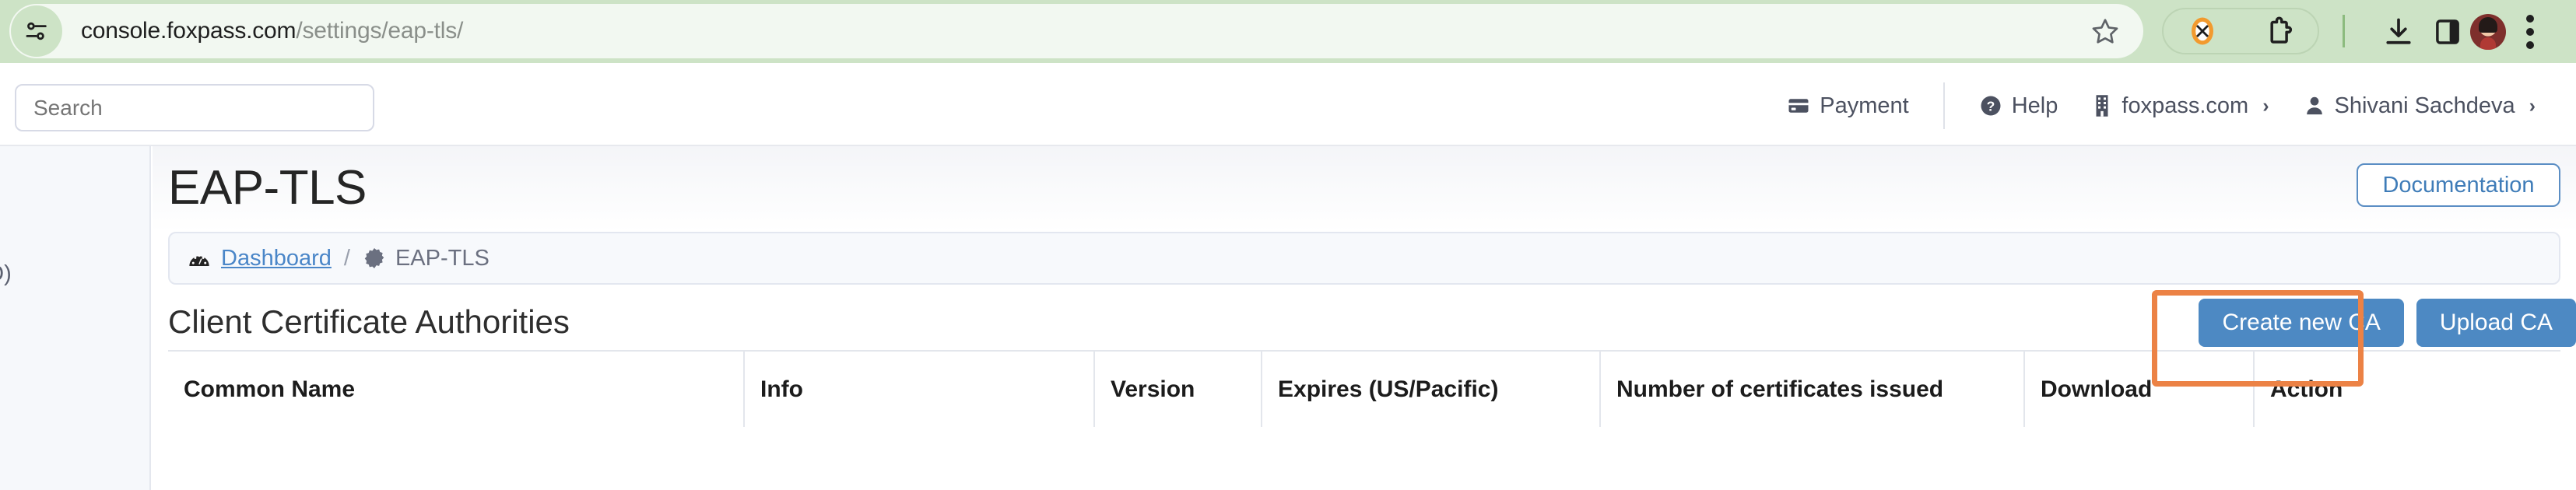 This screenshot has width=2576, height=490. I want to click on help-link: ? Help, so click(2019, 106).